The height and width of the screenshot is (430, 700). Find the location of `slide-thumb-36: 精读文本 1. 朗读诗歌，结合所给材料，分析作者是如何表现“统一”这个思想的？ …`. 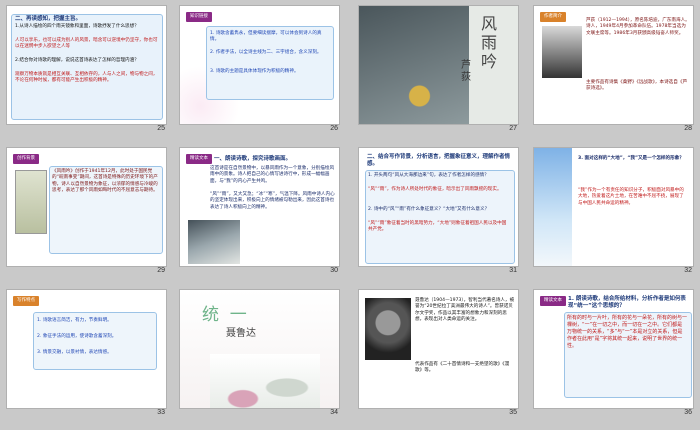

slide-thumb-36: 精读文本 1. 朗读诗歌，结合所给材料，分析作者是如何表现“统一”这个思想的？ … is located at coordinates (613, 352).